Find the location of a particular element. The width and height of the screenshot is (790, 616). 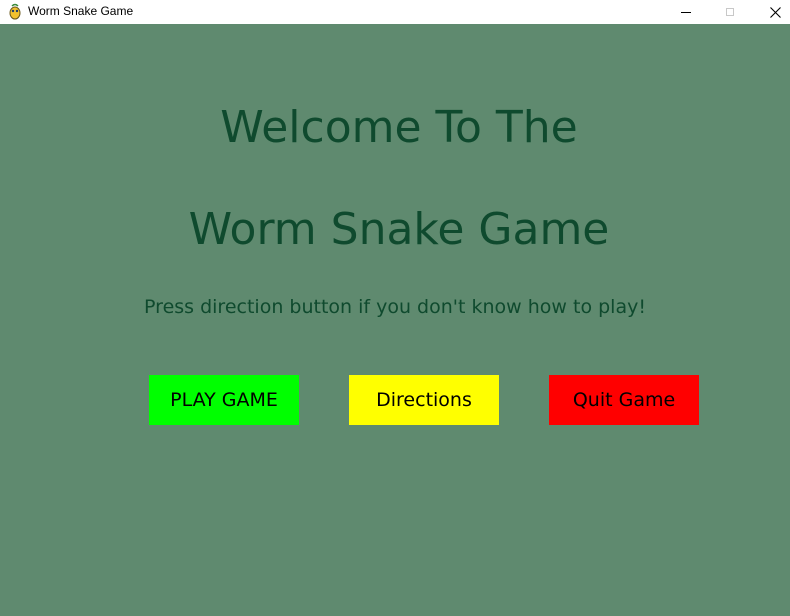

minimize-button is located at coordinates (686, 12).